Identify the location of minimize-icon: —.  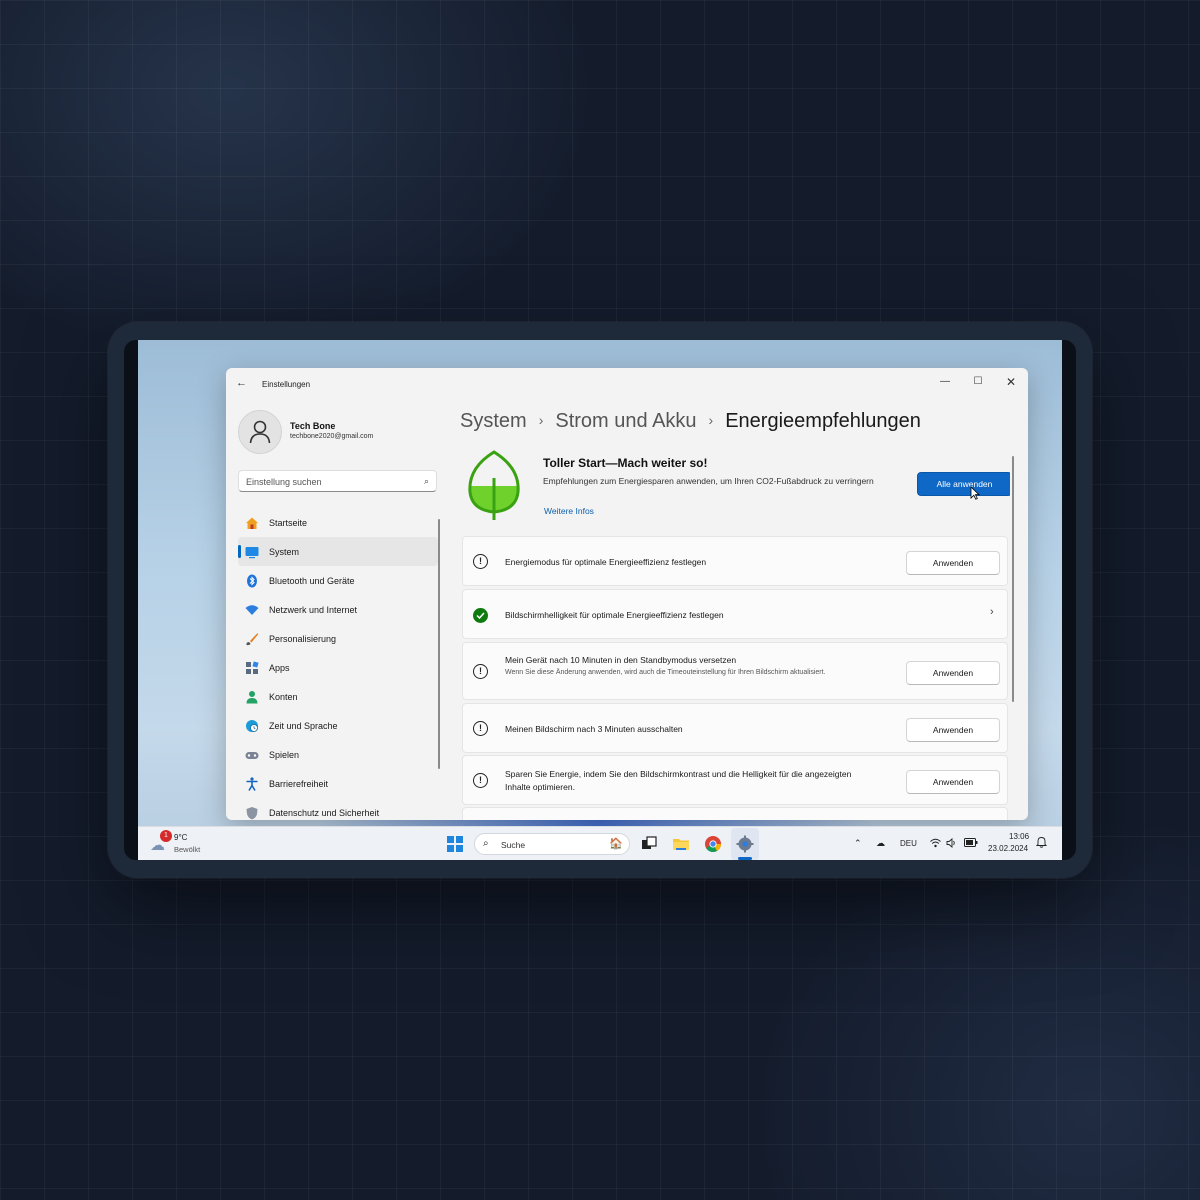
(945, 382).